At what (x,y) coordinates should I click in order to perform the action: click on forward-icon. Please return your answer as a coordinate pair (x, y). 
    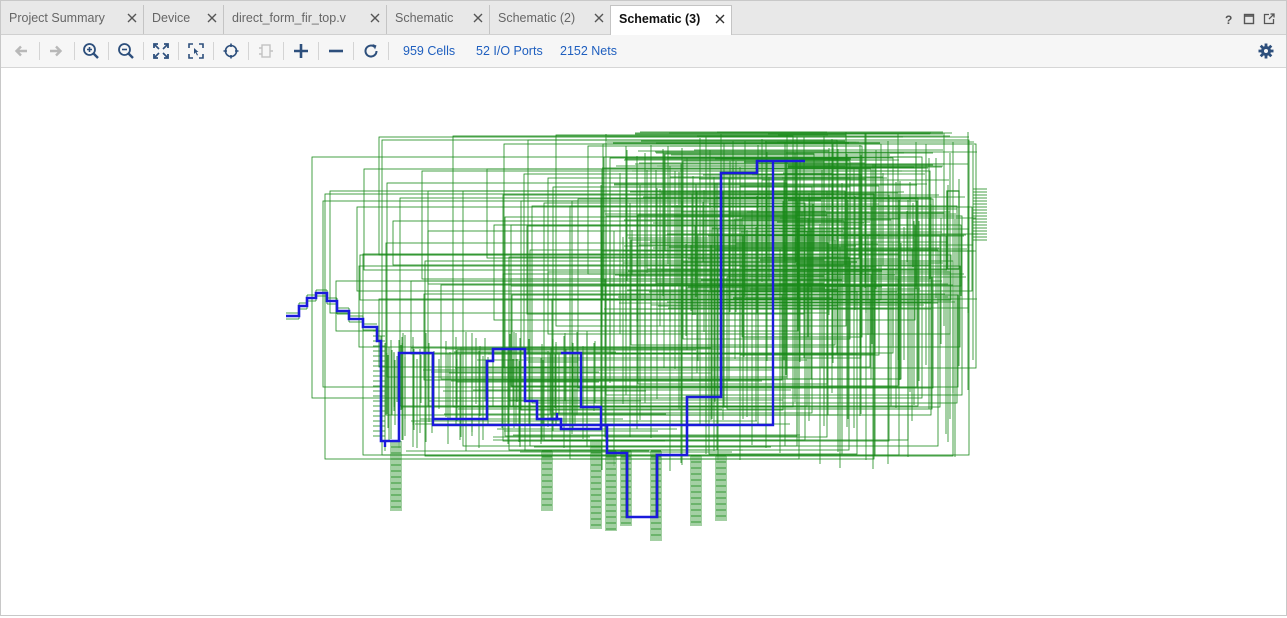
    Looking at the image, I should click on (56, 51).